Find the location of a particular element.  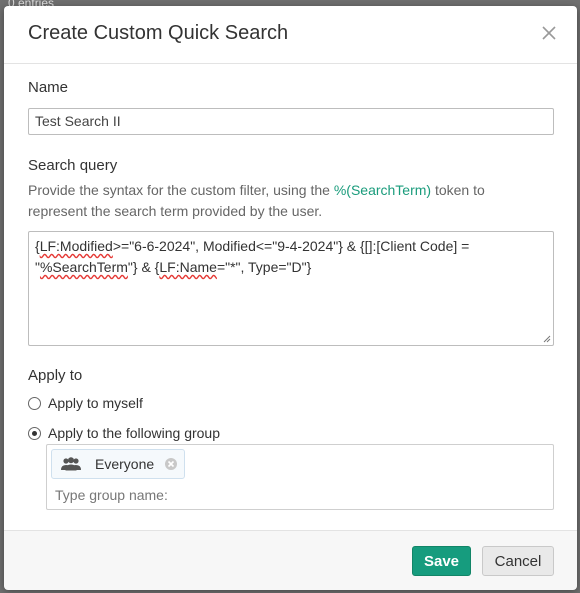

dialog-title: Create Custom Quick Search is located at coordinates (158, 33).